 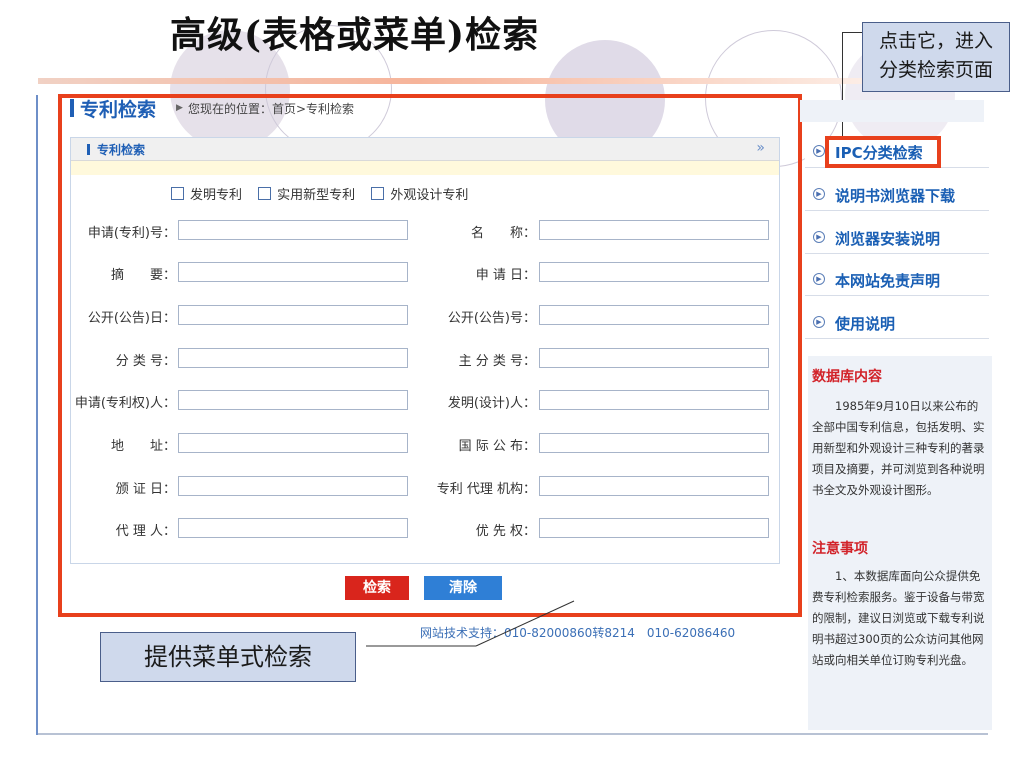 I want to click on sidebar-item-label: IPC分类检索, so click(x=879, y=153).